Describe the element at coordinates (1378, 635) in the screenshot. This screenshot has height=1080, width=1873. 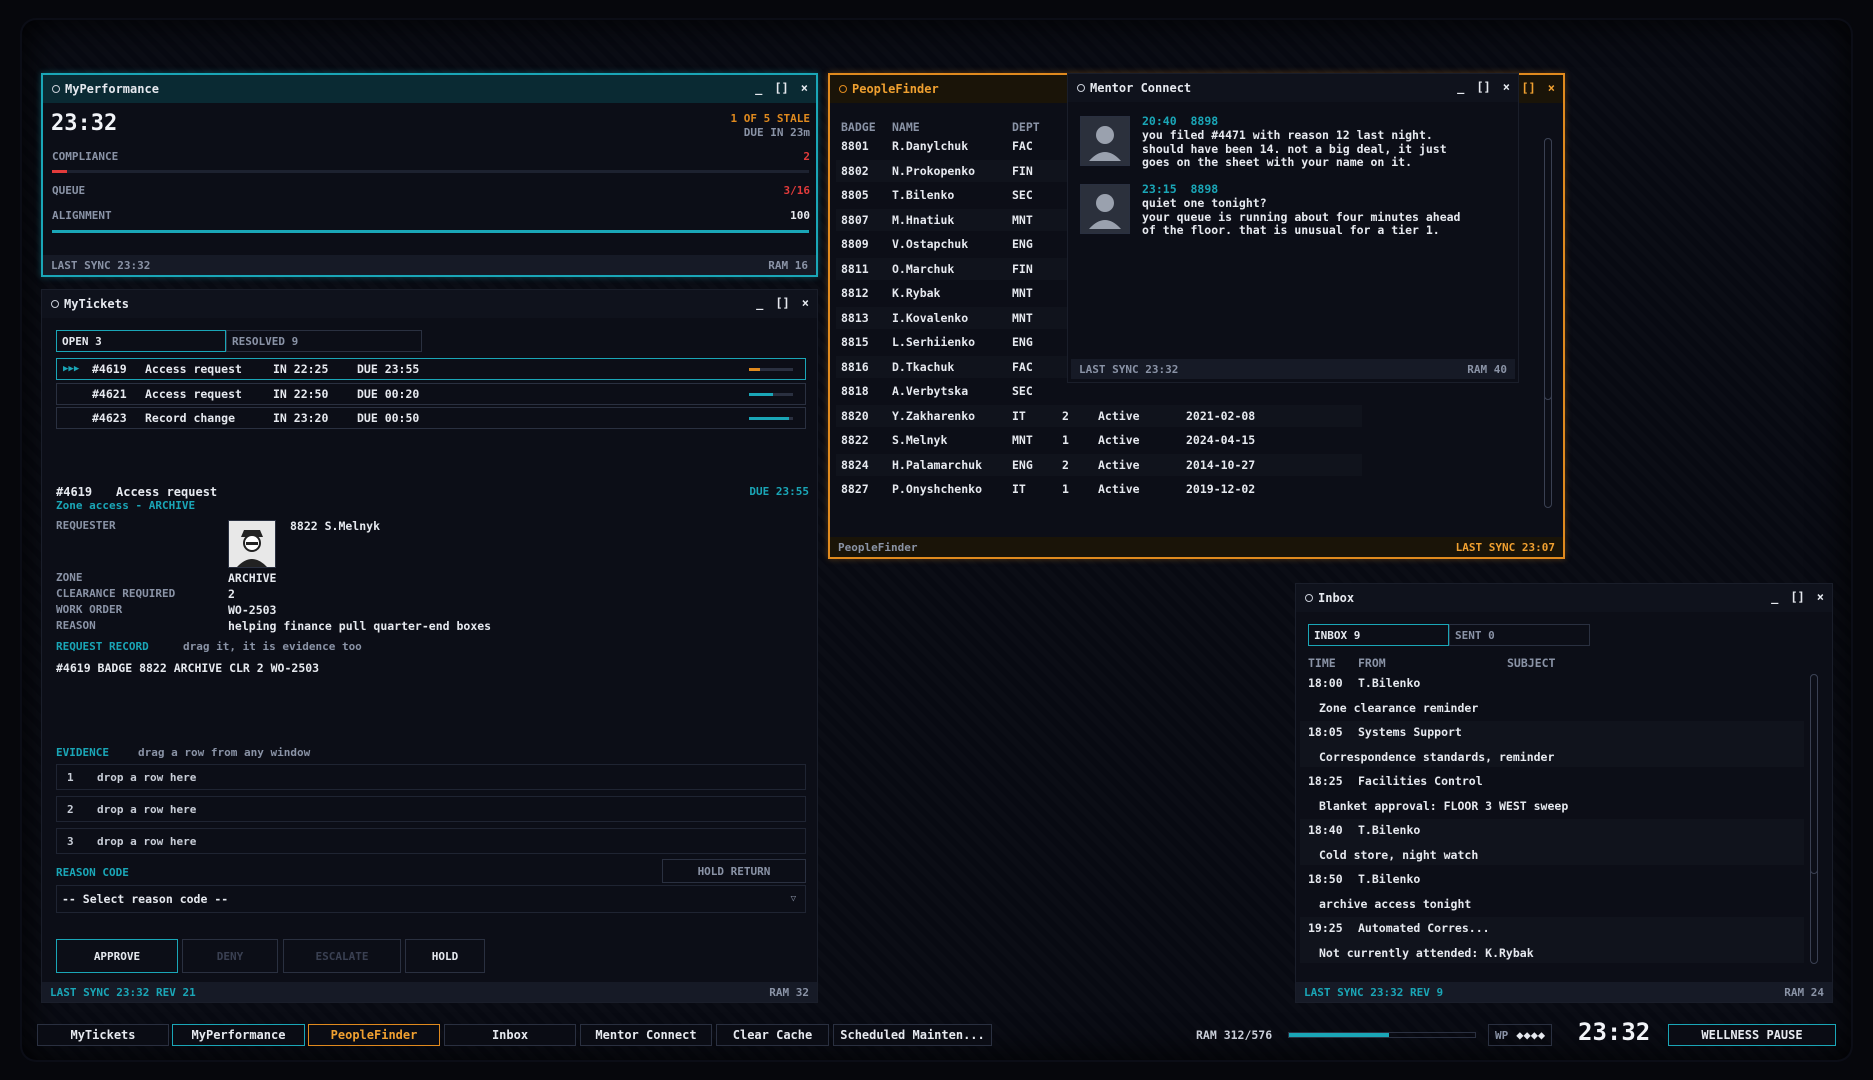
I see `tab-inbox: INBOX 9` at that location.